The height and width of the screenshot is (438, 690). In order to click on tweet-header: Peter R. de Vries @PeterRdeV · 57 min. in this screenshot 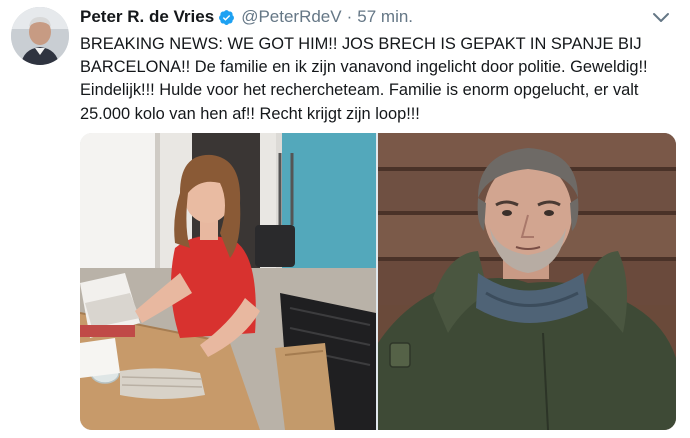, I will do `click(246, 17)`.